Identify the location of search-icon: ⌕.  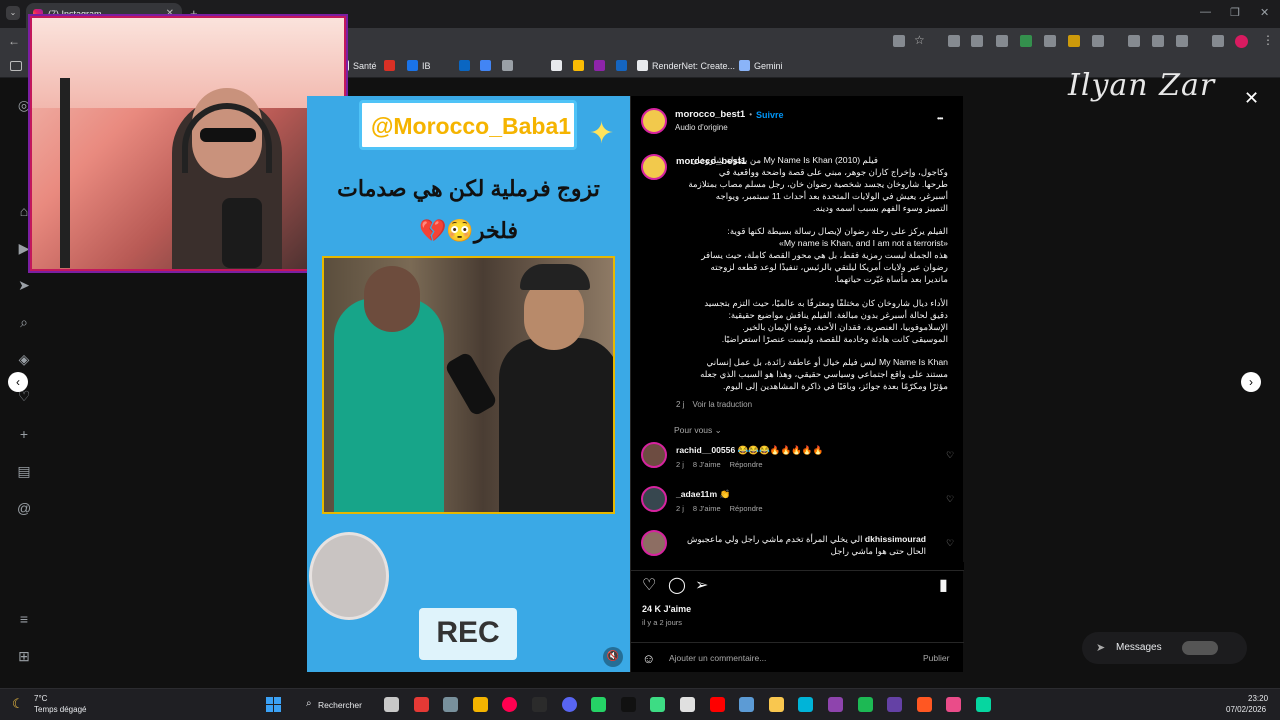
(24, 322).